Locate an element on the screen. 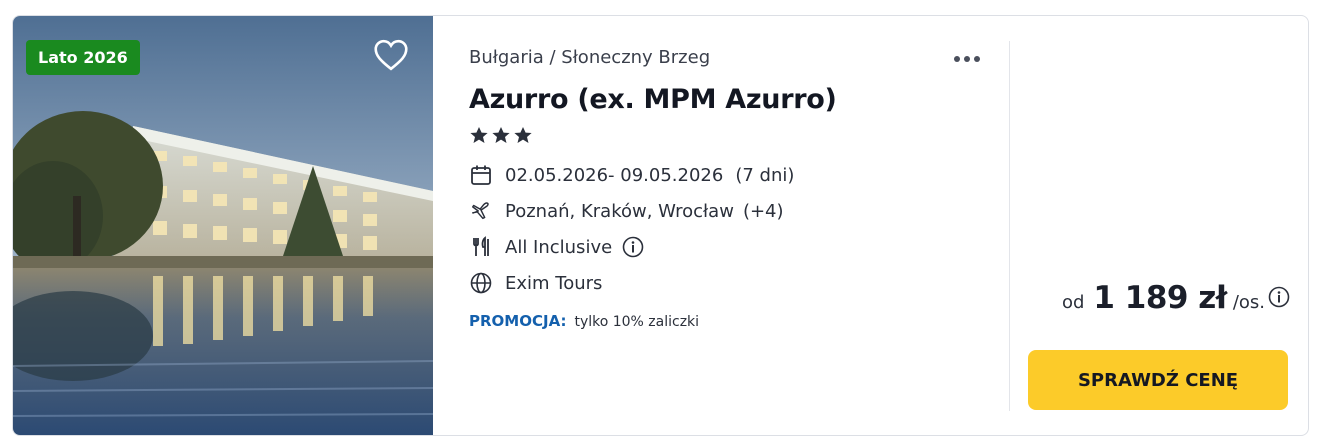  heart-icon is located at coordinates (391, 55).